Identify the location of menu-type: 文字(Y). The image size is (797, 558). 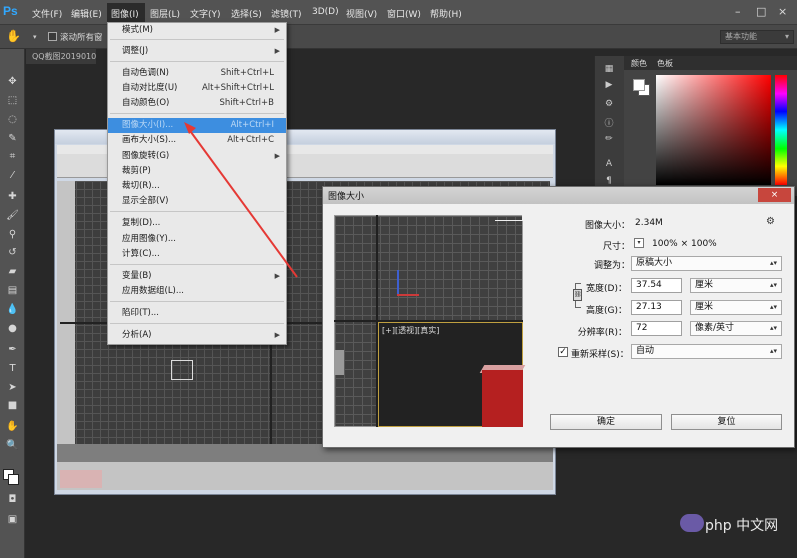
(205, 13).